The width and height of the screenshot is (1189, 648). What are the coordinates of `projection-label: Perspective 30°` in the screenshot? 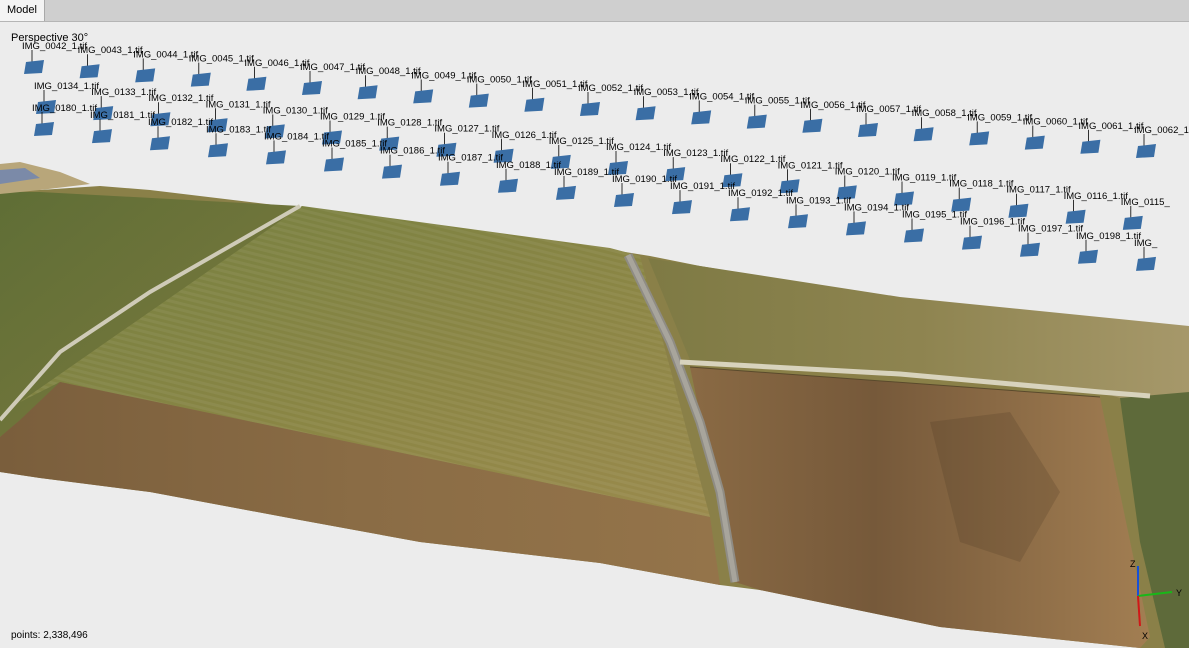 It's located at (50, 38).